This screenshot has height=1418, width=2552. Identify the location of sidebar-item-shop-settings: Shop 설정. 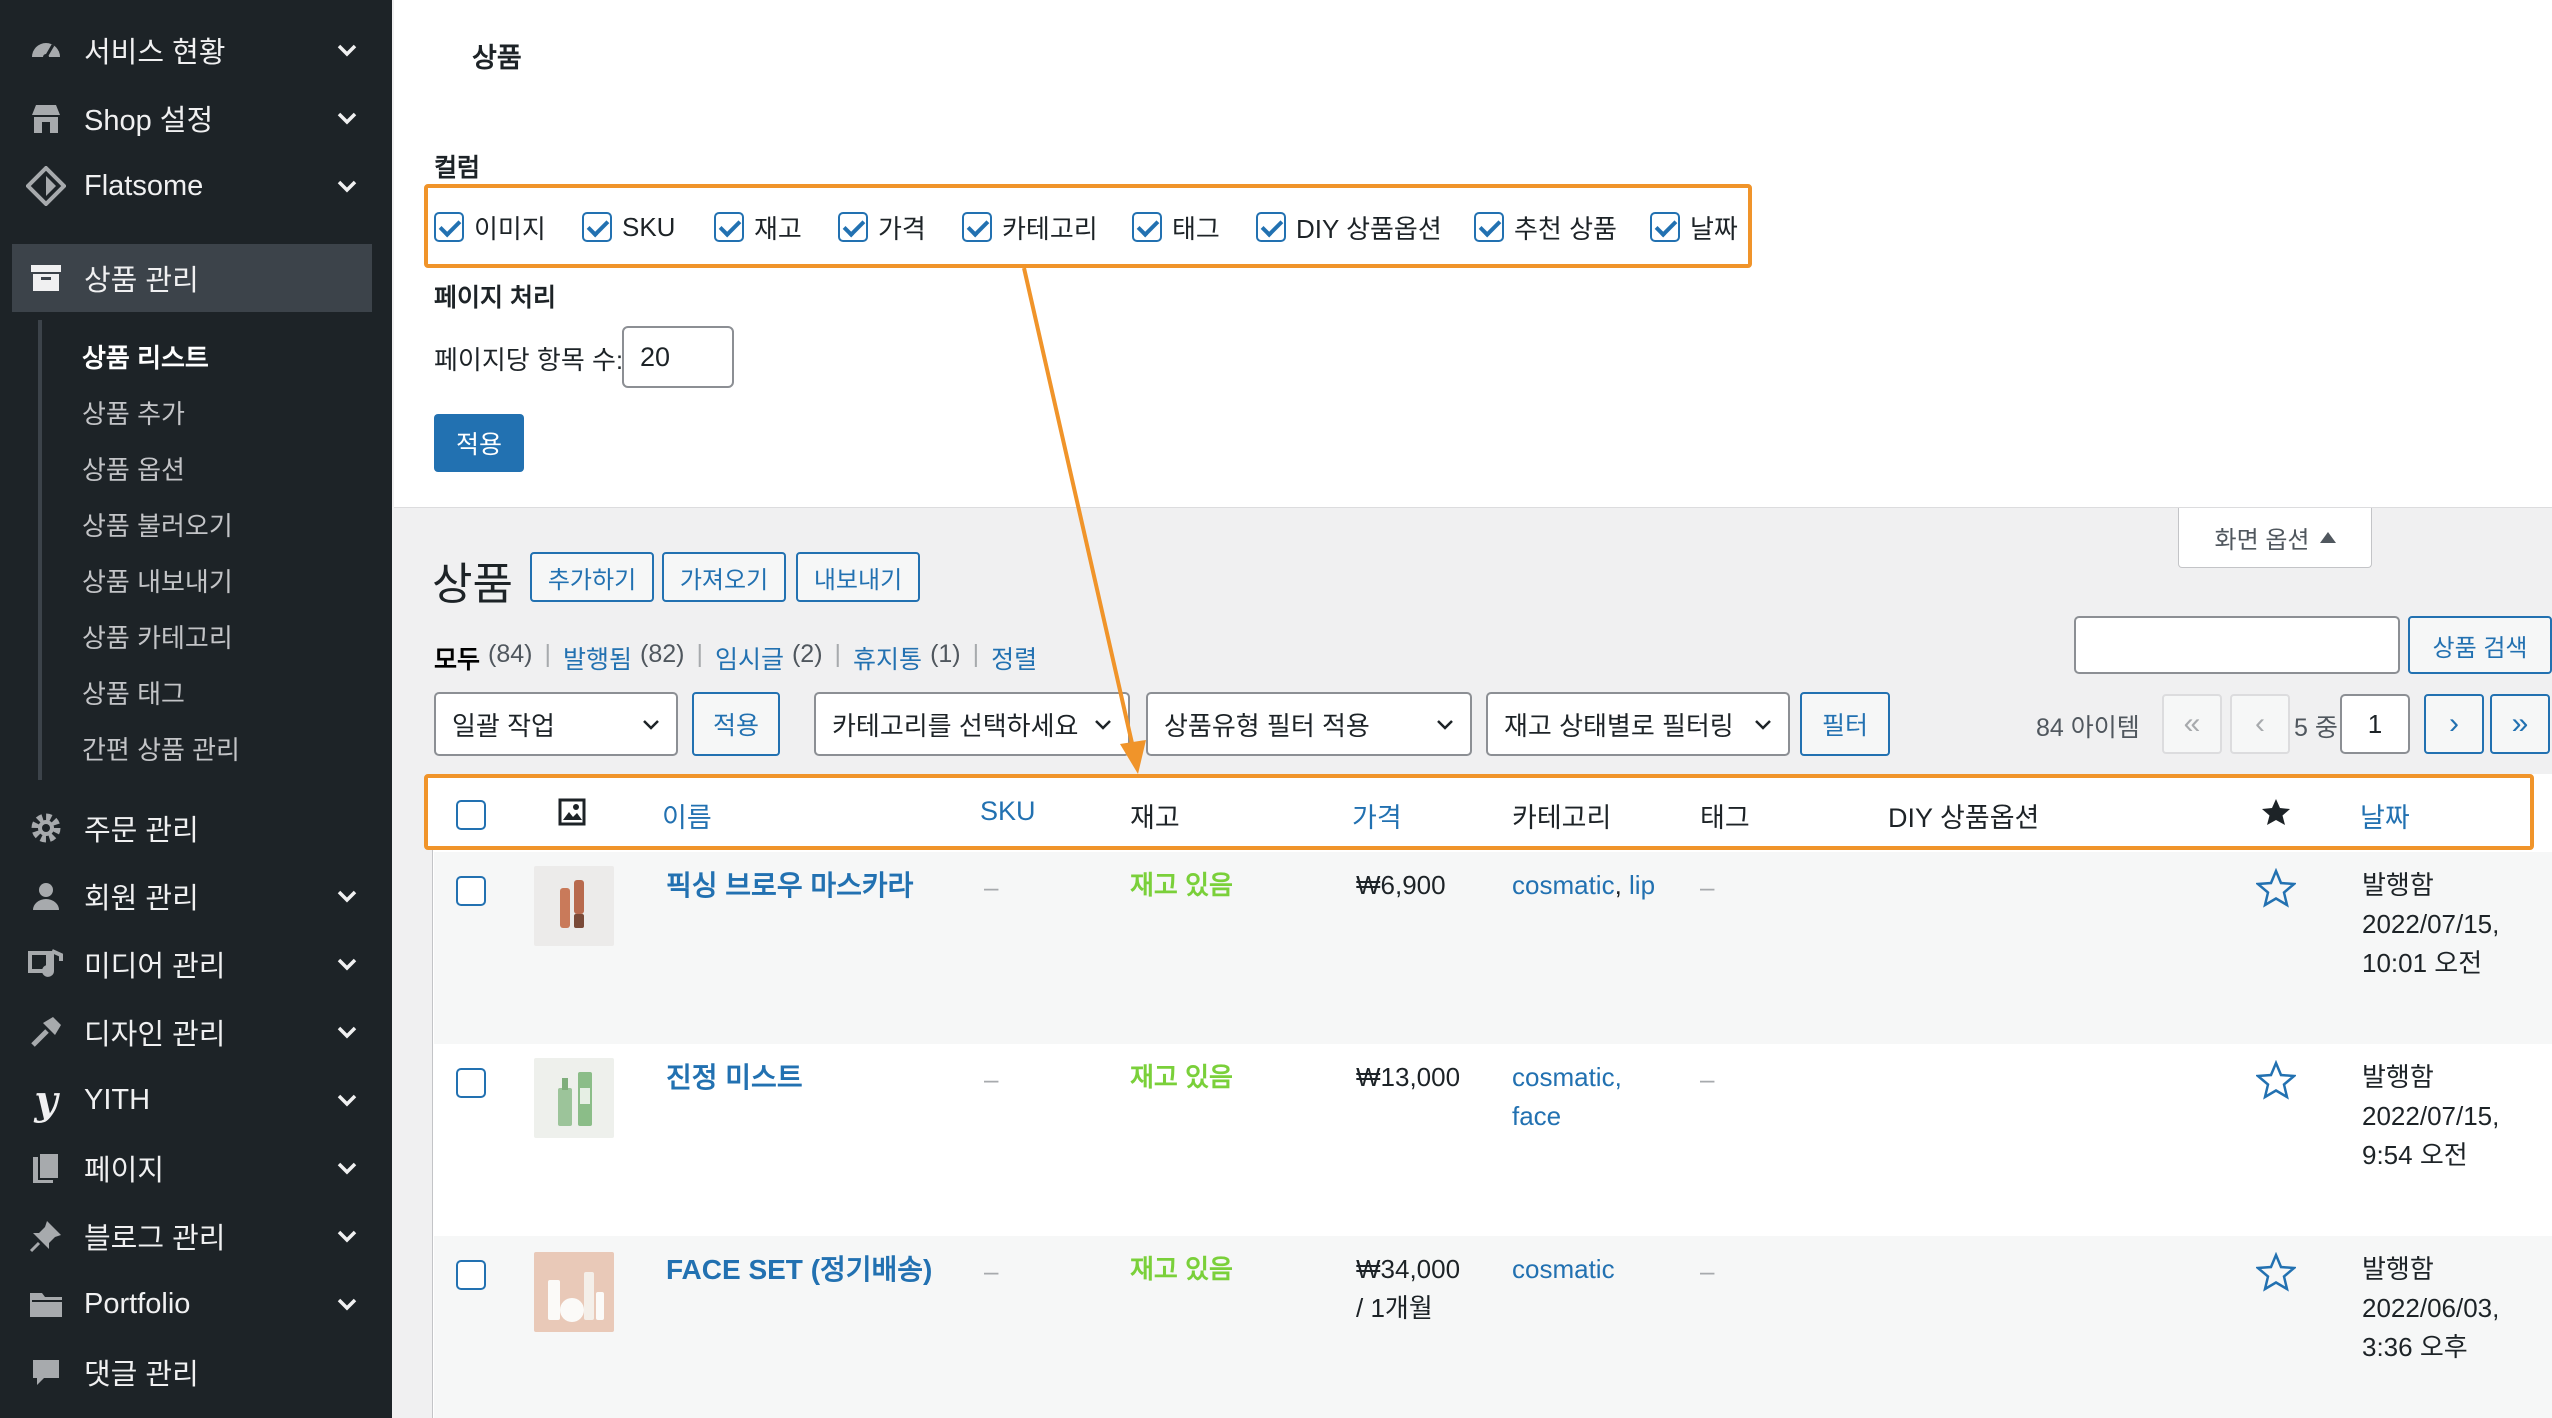
(196, 118).